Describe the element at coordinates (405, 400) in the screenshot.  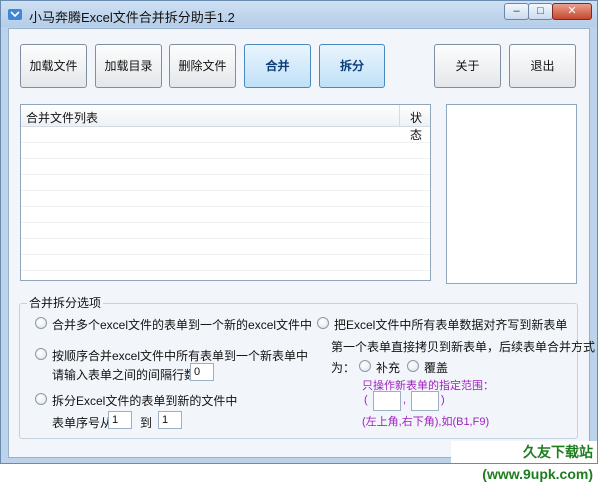
I see `range-comma: ,` at that location.